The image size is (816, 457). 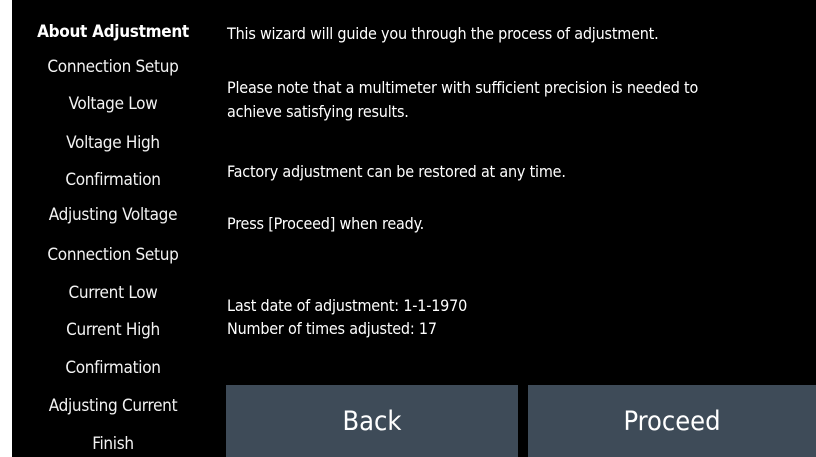 I want to click on proceed-prompt-text: Press [Proceed] when ready., so click(x=325, y=223).